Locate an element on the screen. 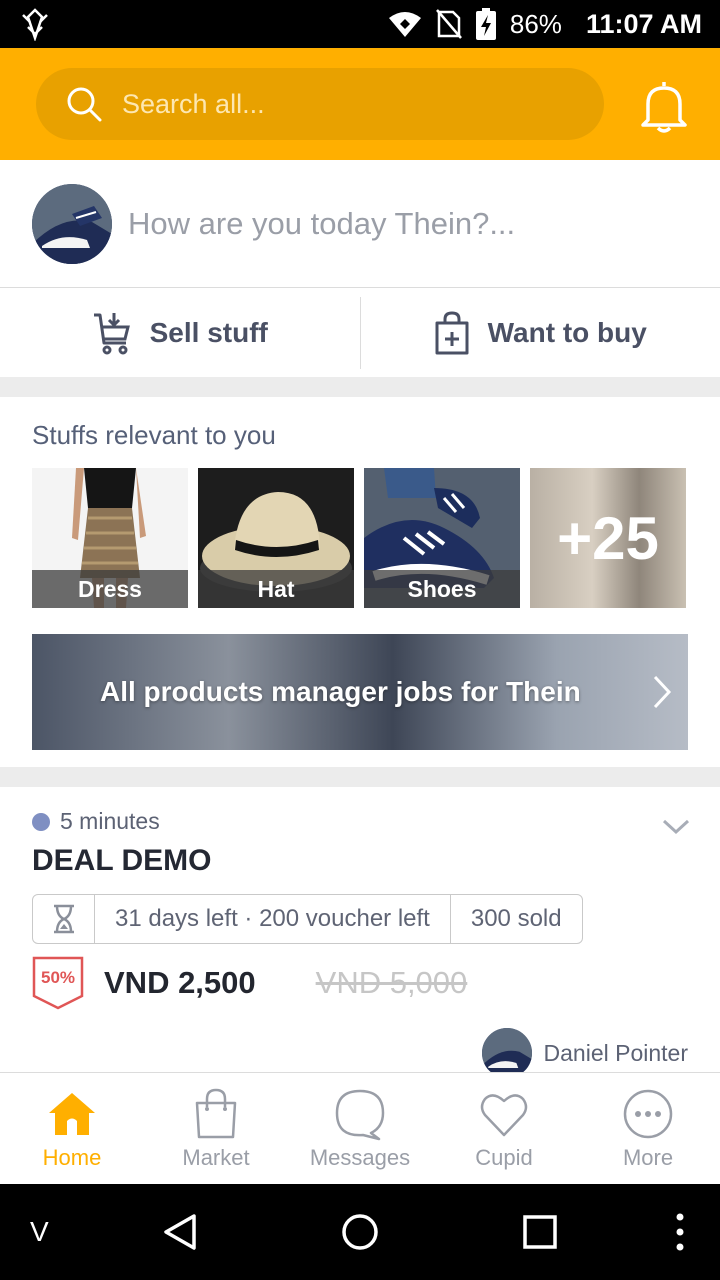 This screenshot has height=1280, width=720. sell-stuff-button: Sell stuff is located at coordinates (180, 333).